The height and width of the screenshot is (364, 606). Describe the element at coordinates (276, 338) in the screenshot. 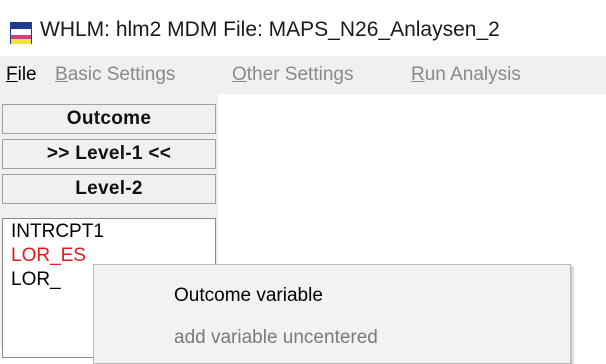

I see `context-menu-add-variable-uncentered: add variable uncentered` at that location.